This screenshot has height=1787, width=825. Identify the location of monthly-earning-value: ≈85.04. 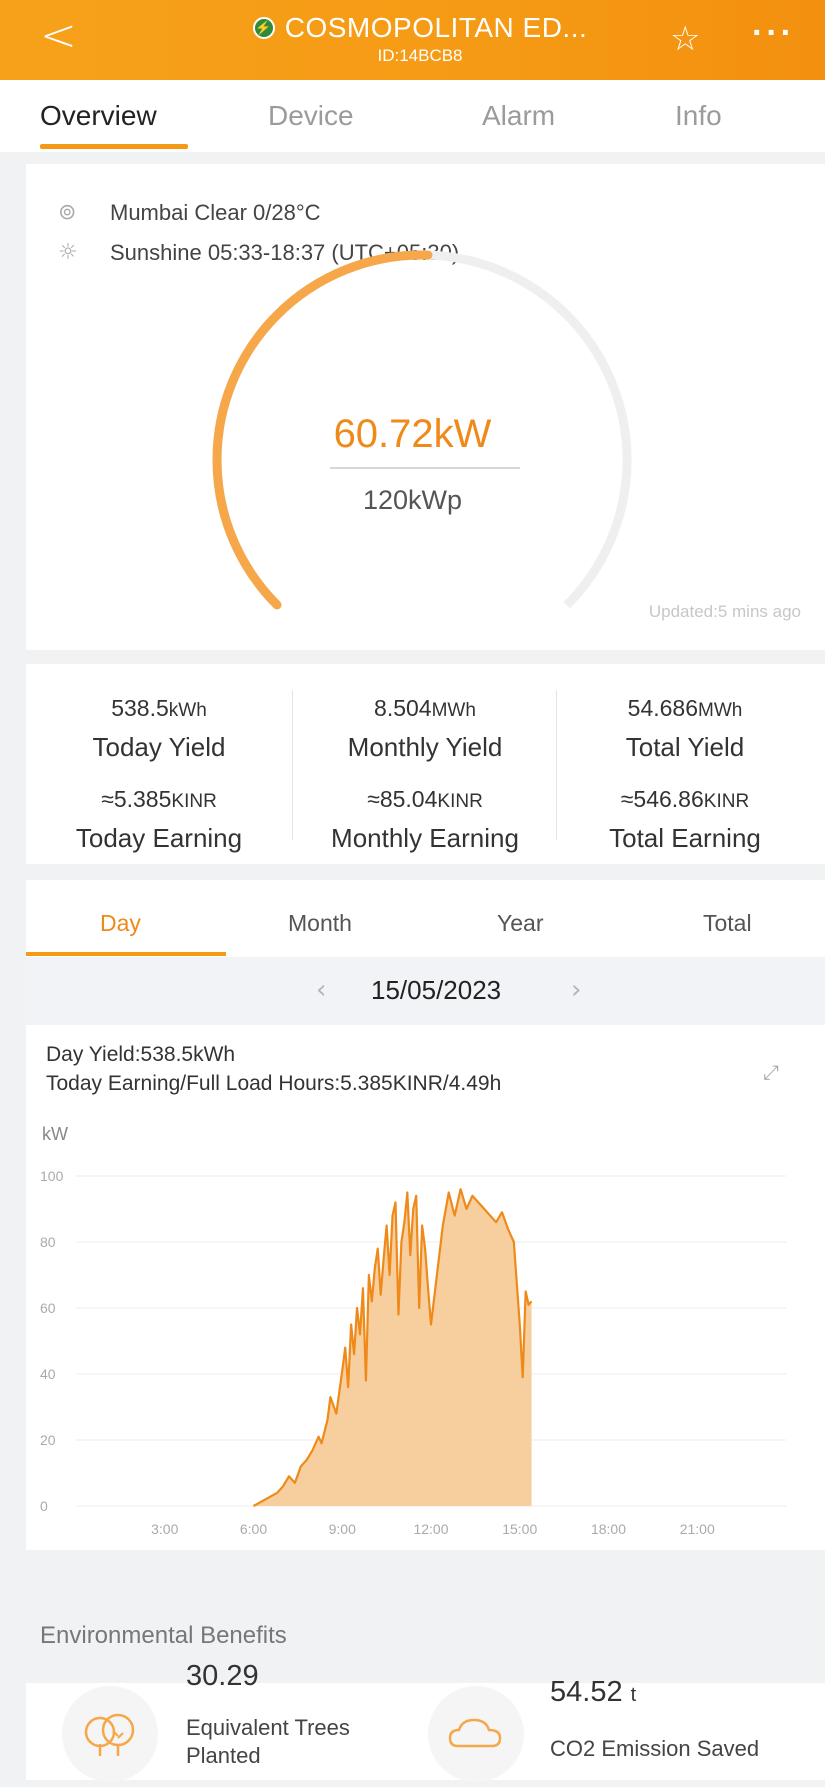
(402, 799).